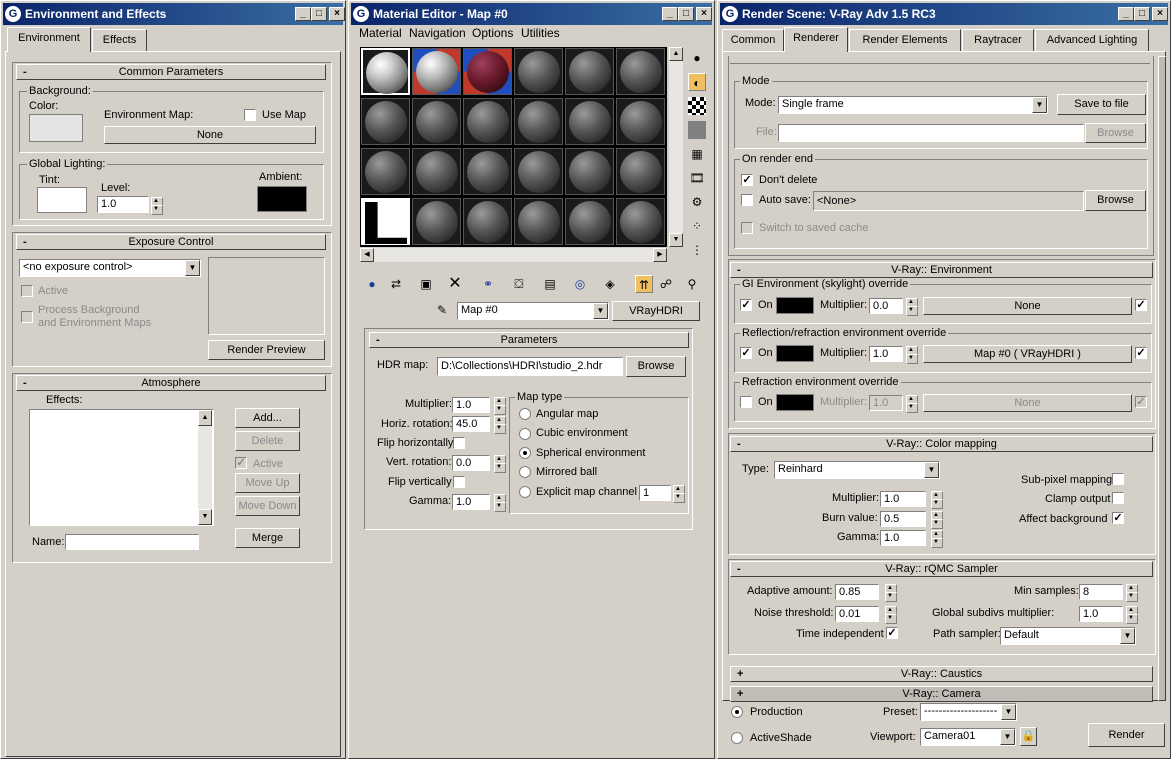 Image resolution: width=1171 pixels, height=759 pixels. I want to click on activeshade-radio, so click(737, 738).